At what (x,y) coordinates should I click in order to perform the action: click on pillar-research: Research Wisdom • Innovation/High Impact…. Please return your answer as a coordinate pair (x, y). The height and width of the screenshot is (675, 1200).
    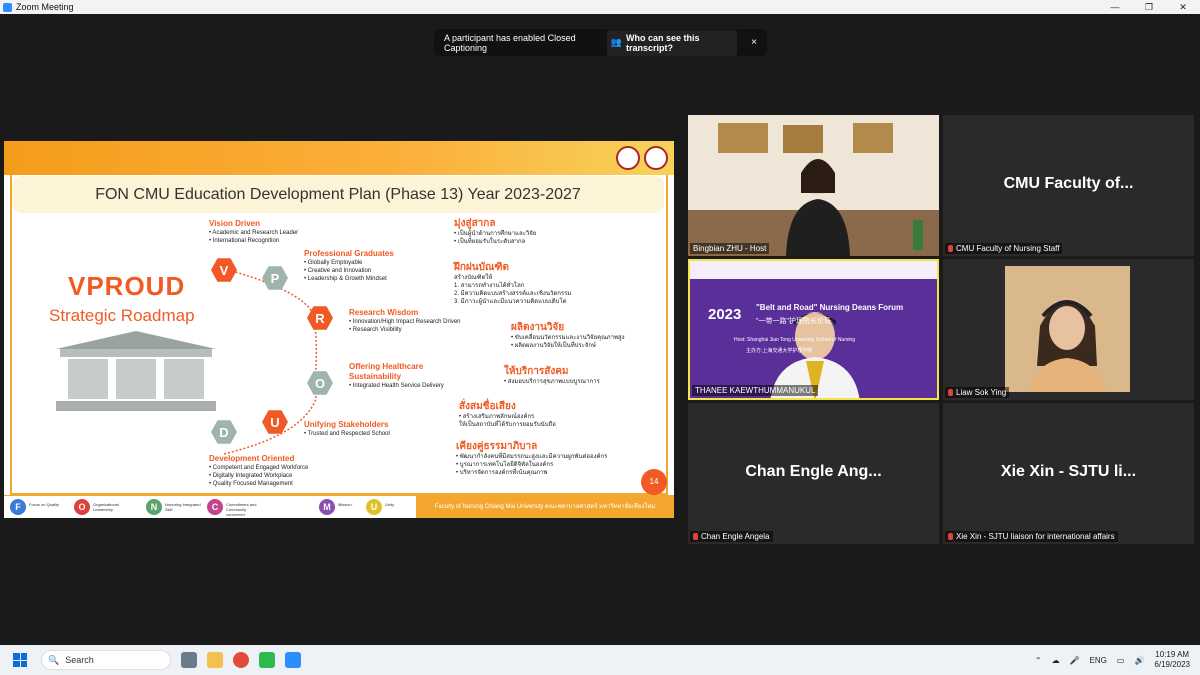
    Looking at the image, I should click on (405, 321).